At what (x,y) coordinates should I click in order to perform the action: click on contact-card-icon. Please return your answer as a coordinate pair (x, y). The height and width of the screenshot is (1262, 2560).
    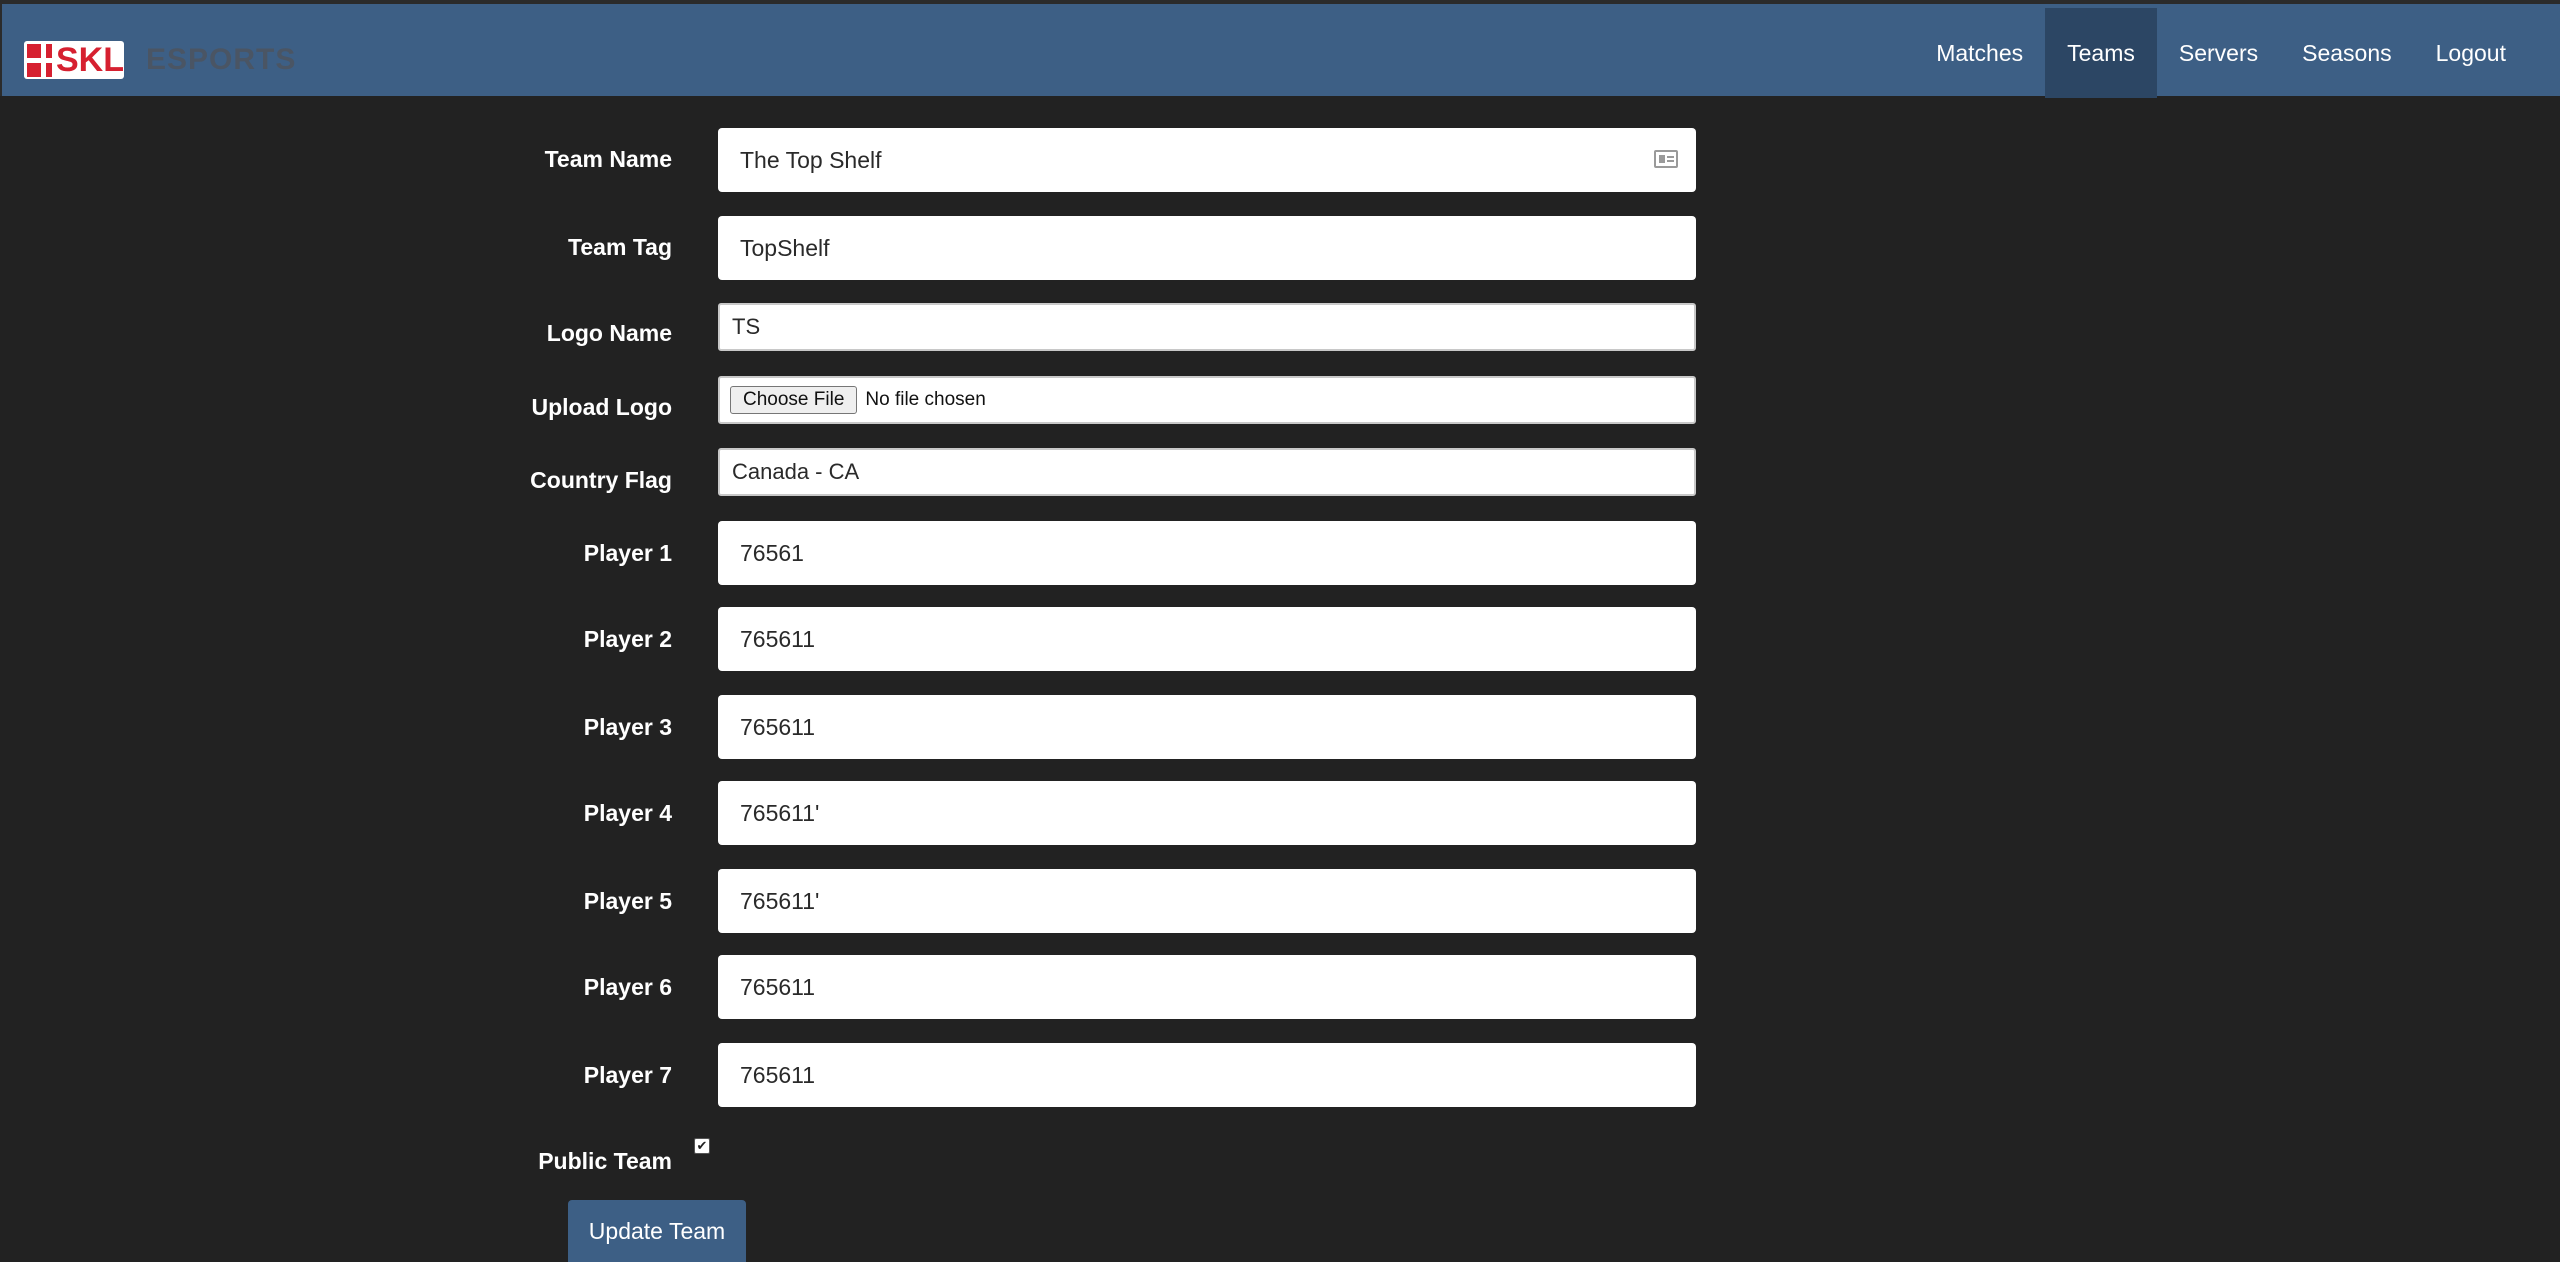
    Looking at the image, I should click on (1666, 159).